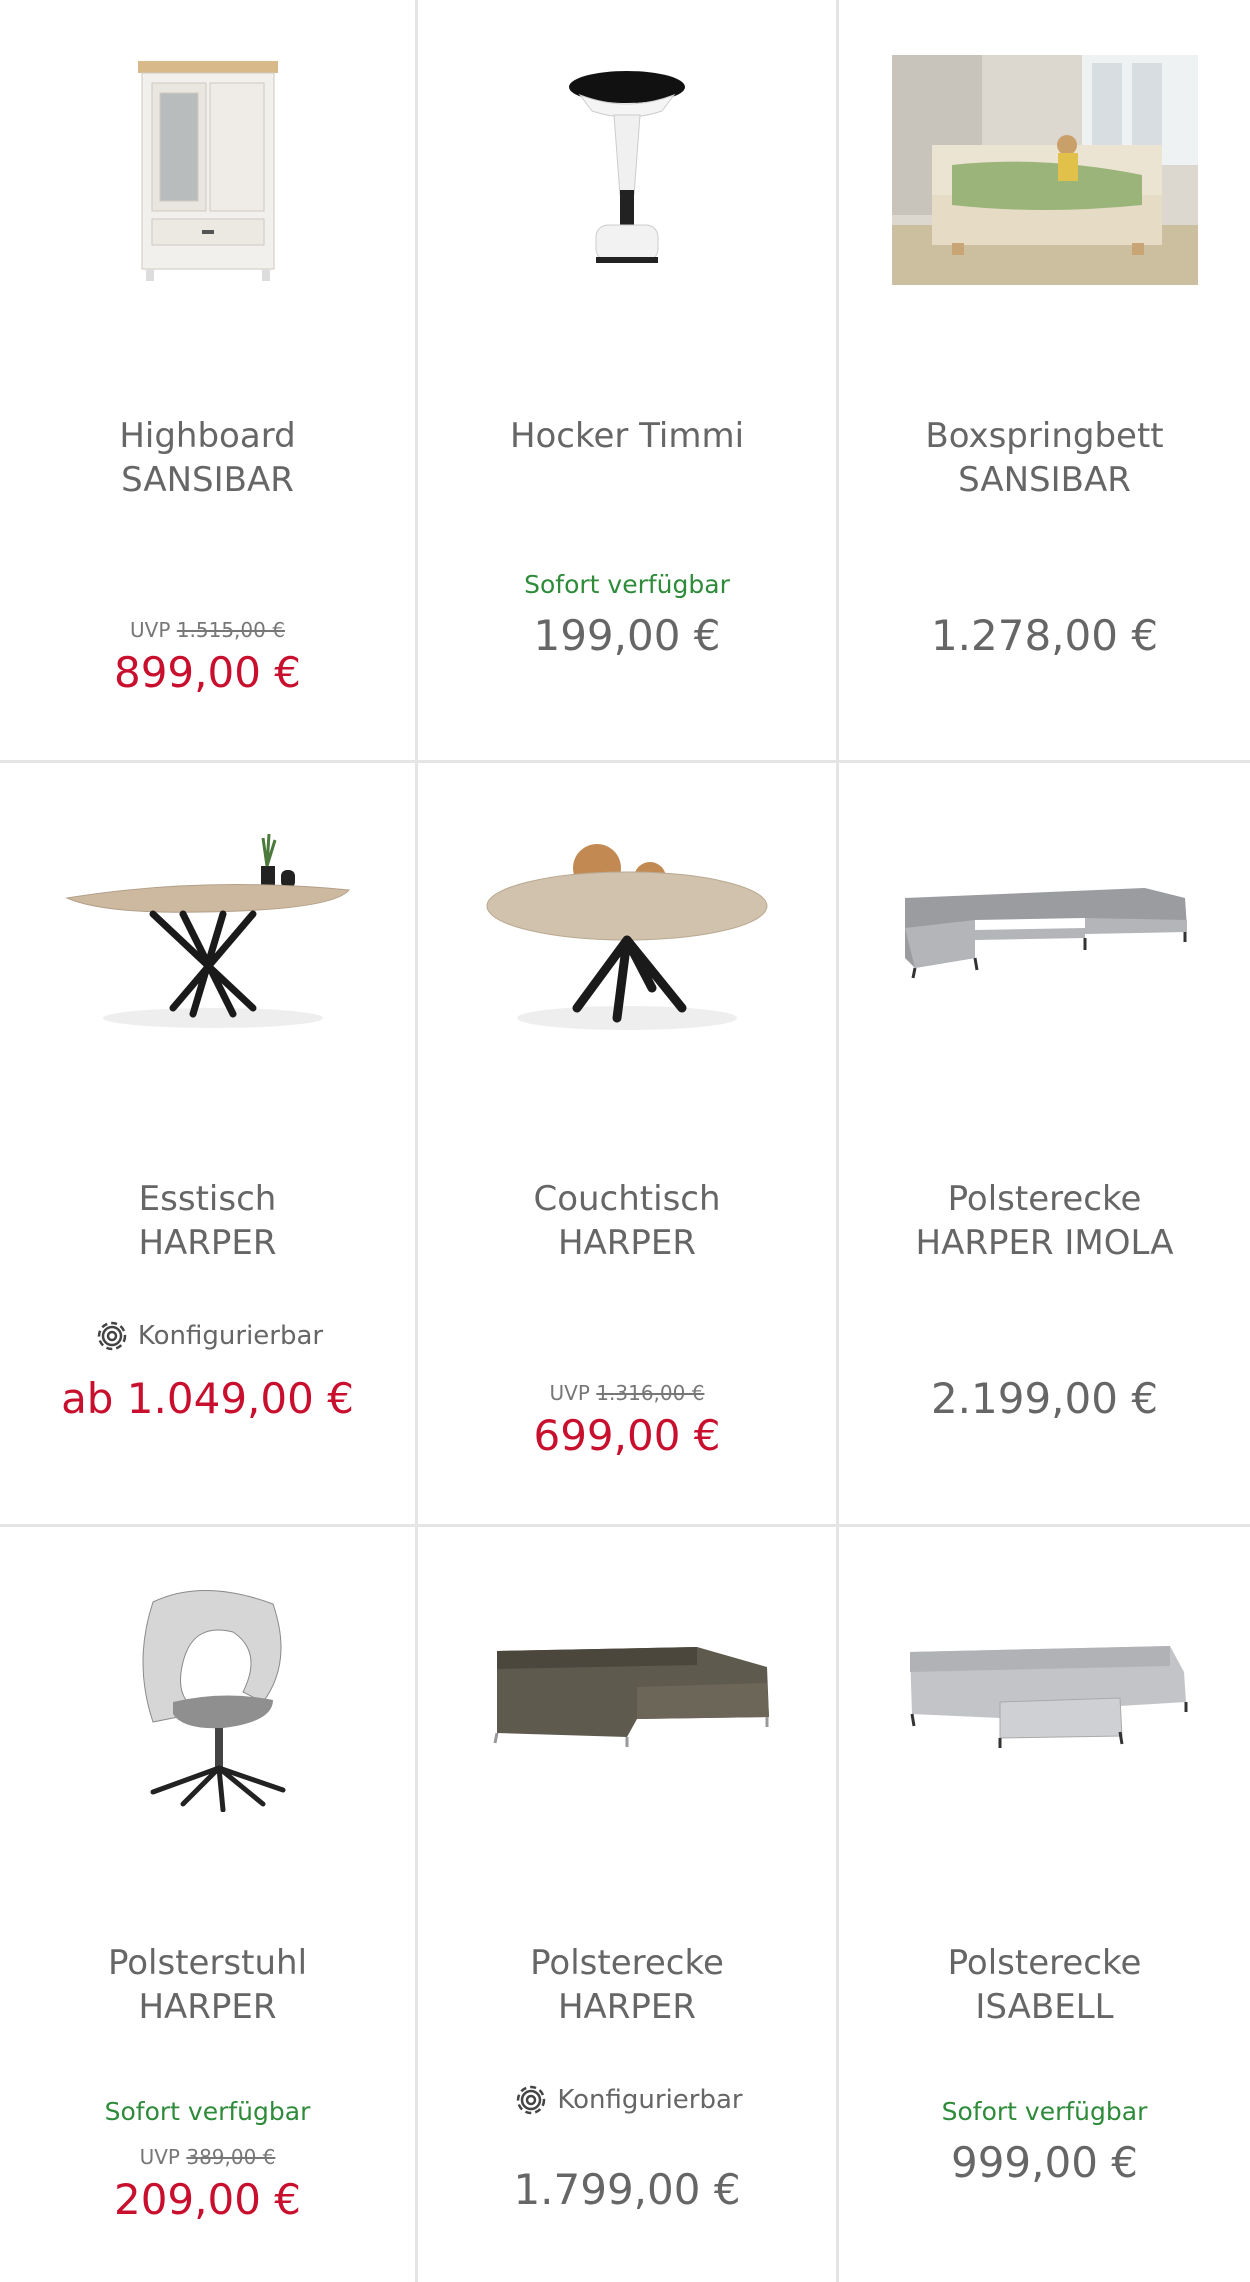  I want to click on product-name: Boxspringbett SANSIBAR, so click(1044, 458).